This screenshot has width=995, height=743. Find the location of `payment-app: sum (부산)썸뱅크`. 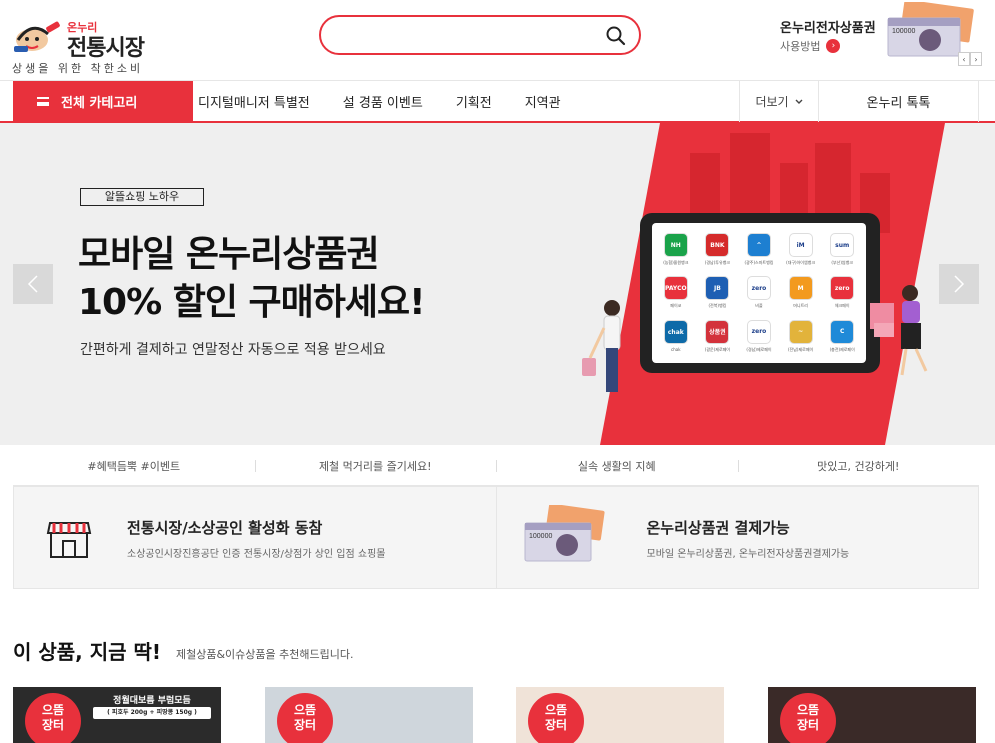

payment-app: sum (부산)썸뱅크 is located at coordinates (842, 249).